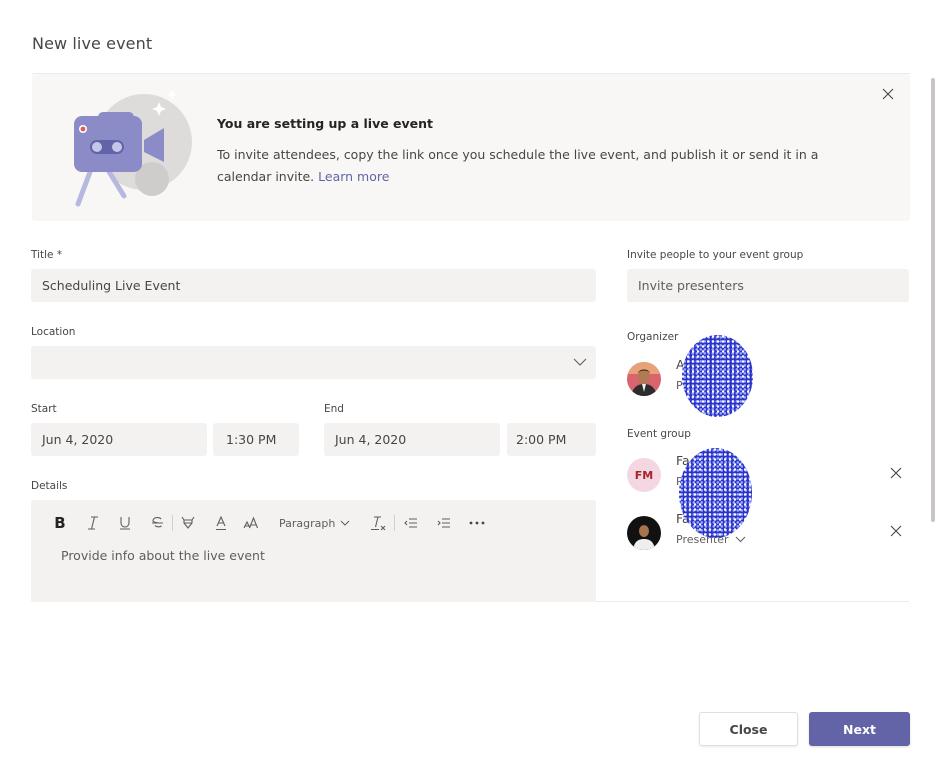 The width and height of the screenshot is (936, 774). What do you see at coordinates (644, 379) in the screenshot?
I see `organizer-avatar` at bounding box center [644, 379].